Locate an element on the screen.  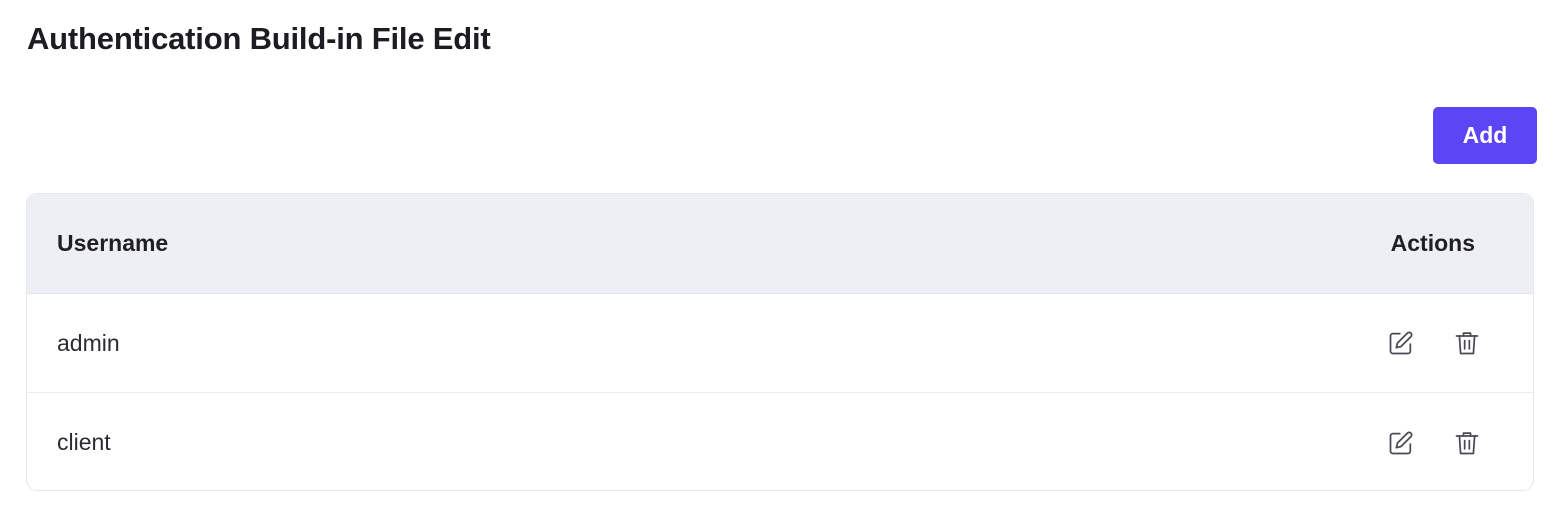
column-header-username: Username is located at coordinates (113, 243).